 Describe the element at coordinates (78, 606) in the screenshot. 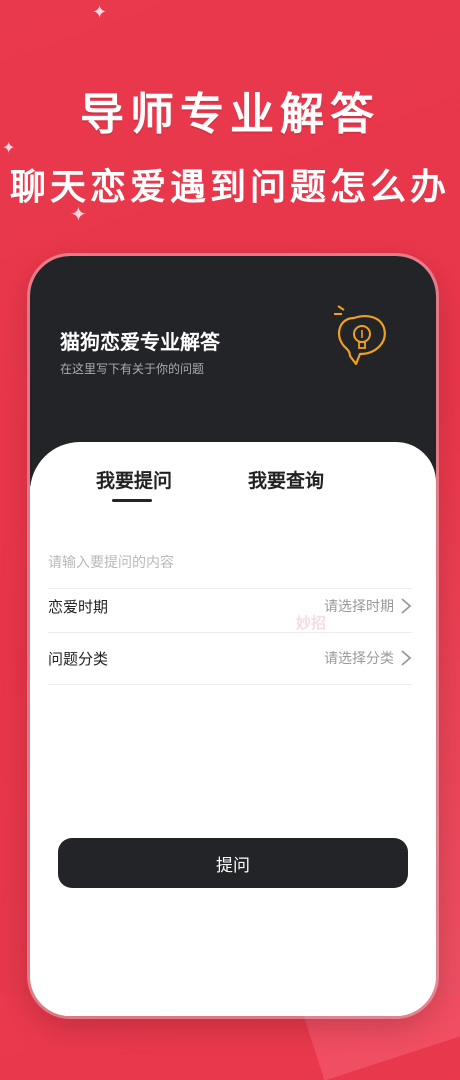

I see `period-label: 恋爱时期` at that location.